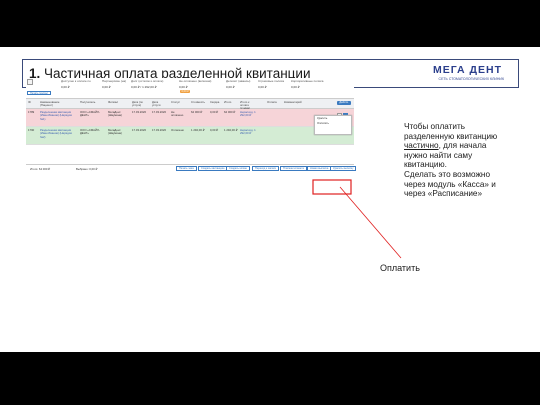 This screenshot has height=405, width=540. I want to click on col-header: Наименование (Пациент), so click(50, 103).